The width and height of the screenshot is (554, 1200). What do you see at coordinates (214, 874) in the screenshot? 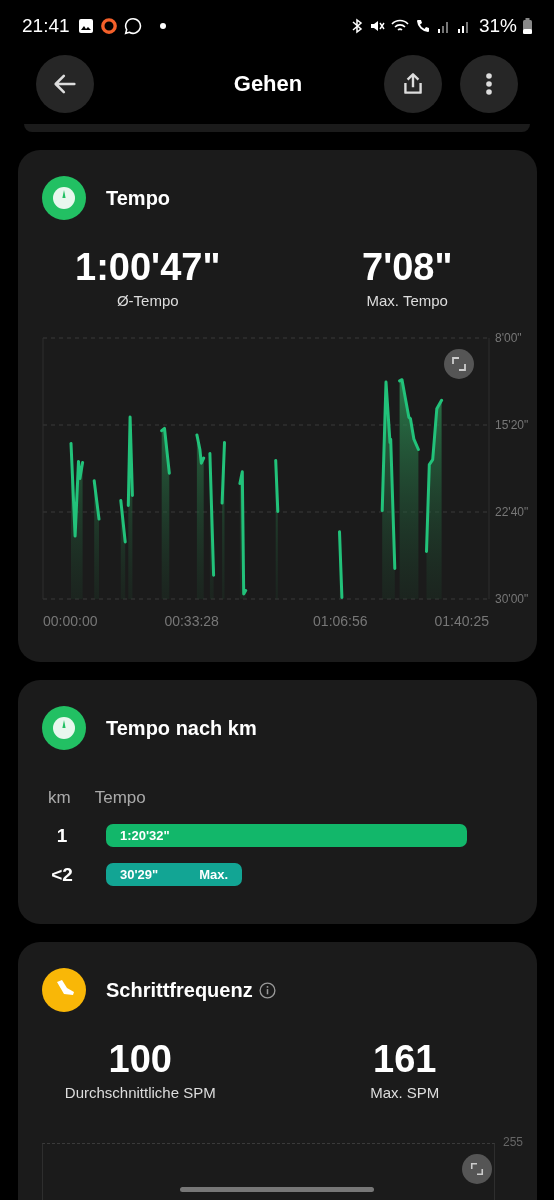
I see `max-label: Max.` at bounding box center [214, 874].